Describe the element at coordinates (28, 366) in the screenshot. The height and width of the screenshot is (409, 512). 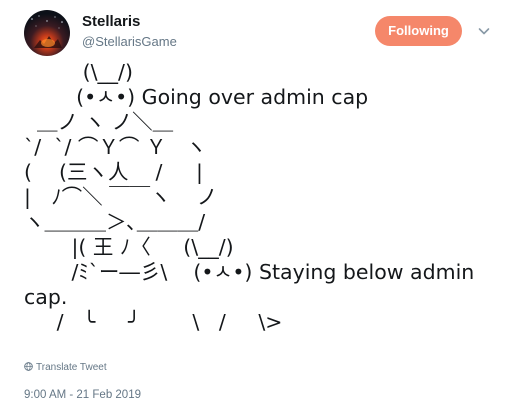
I see `globe-icon` at that location.